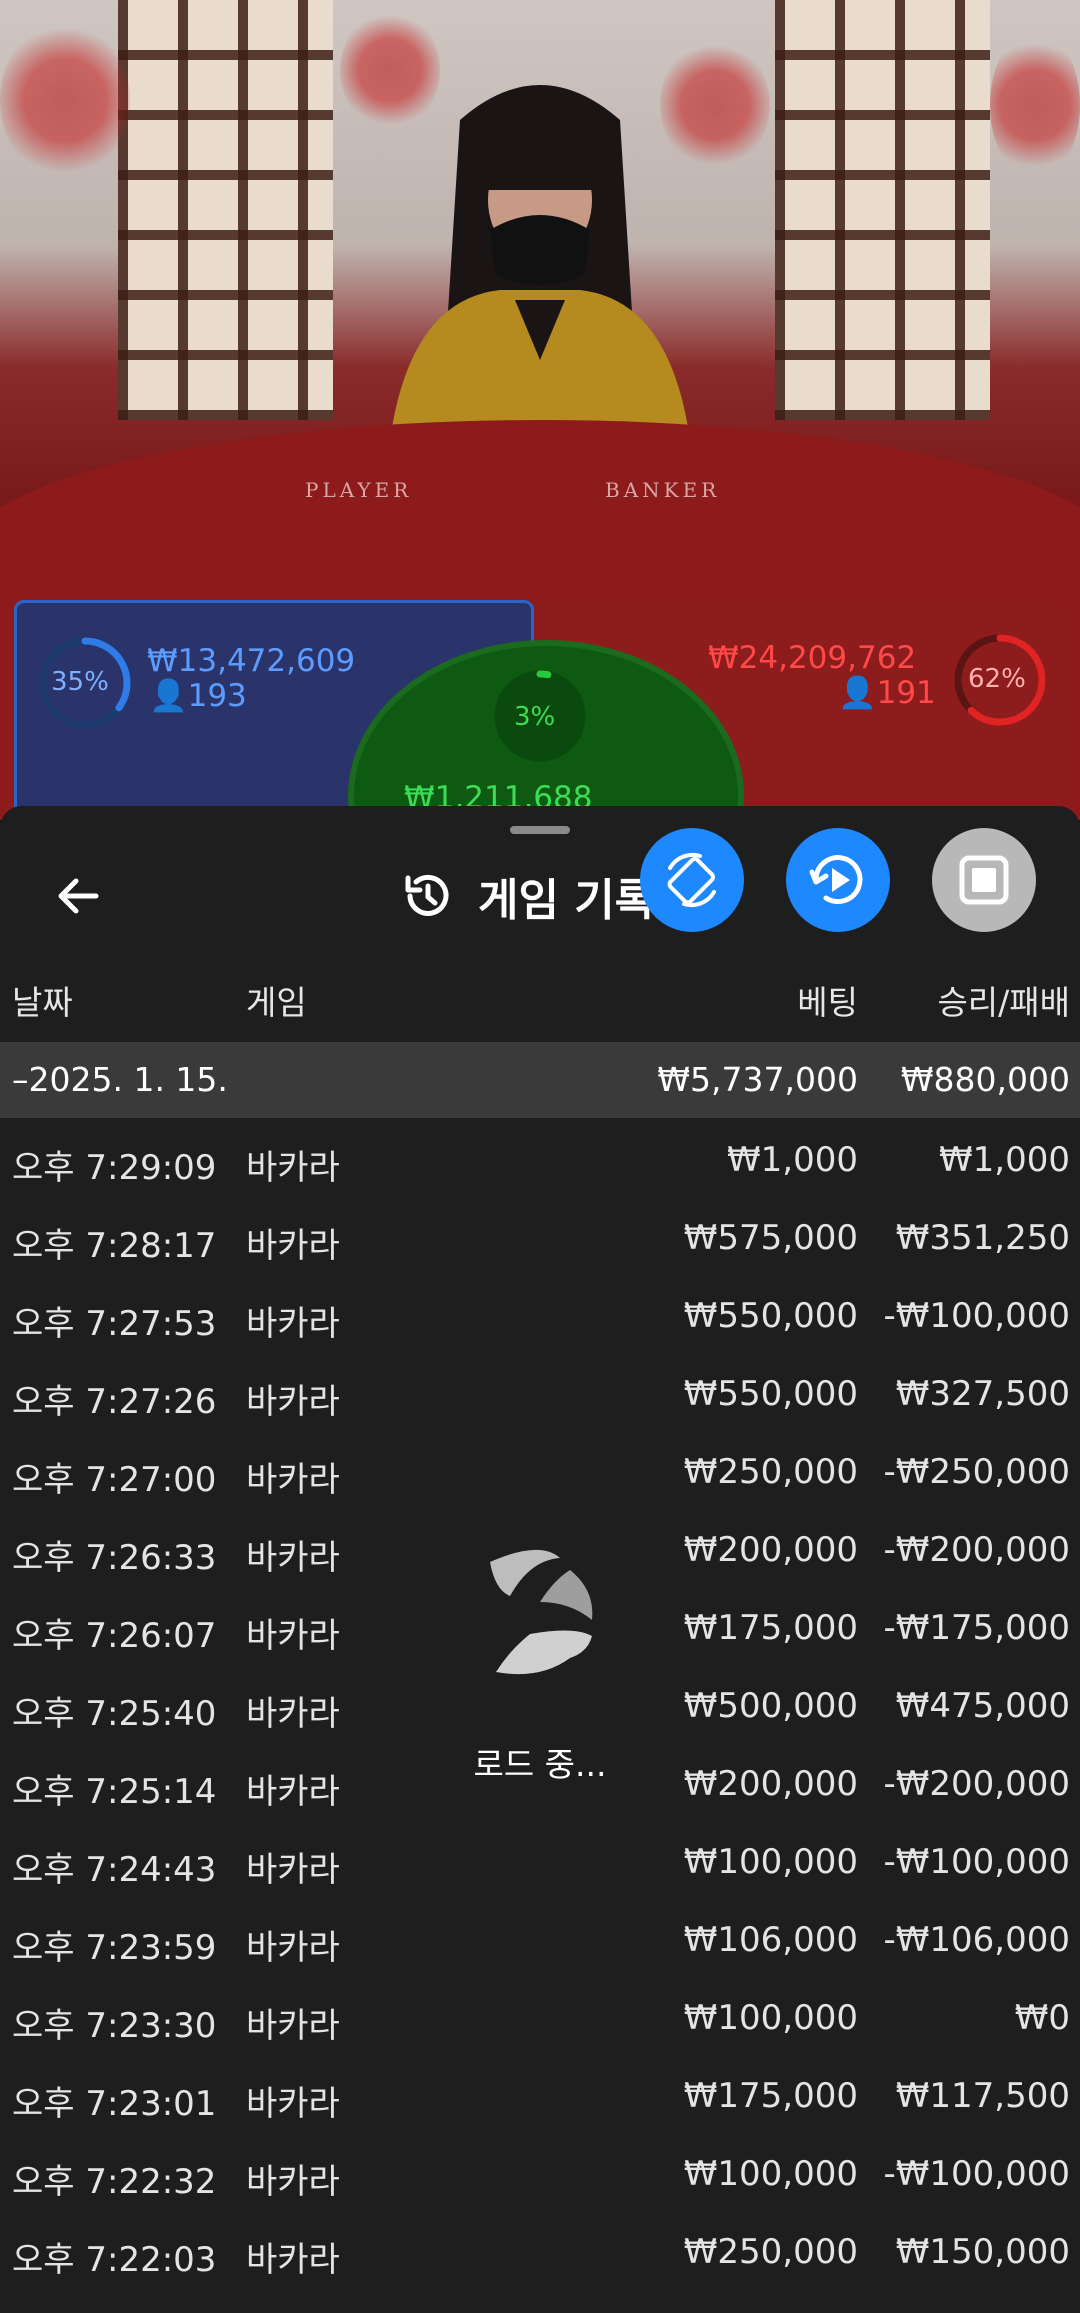  I want to click on history-row: 오후 7:23:59 바카라 ₩106,000 -₩106,000, so click(540, 1945).